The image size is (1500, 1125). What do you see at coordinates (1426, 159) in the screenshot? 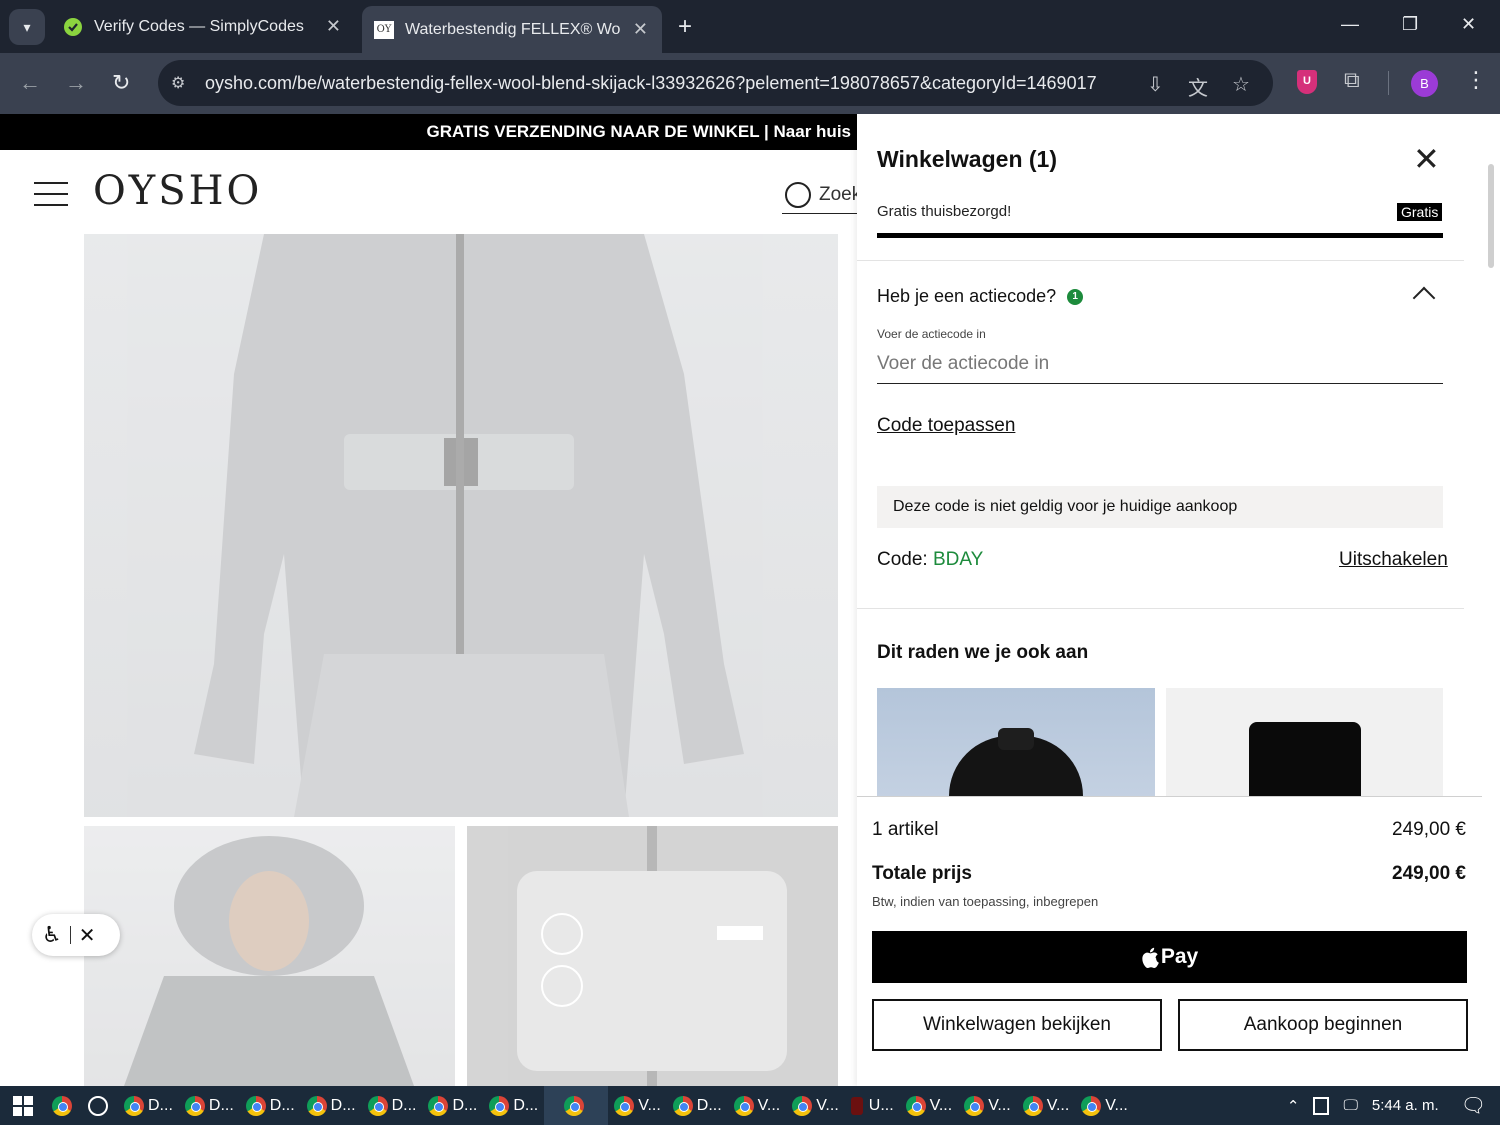
I see `close-cart-icon: ✕` at bounding box center [1426, 159].